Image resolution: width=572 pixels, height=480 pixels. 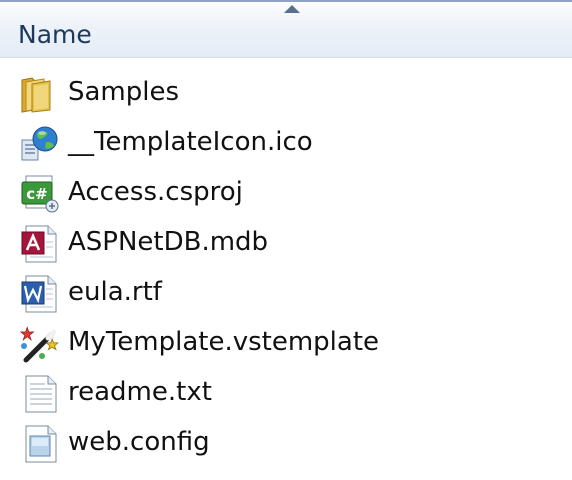 I want to click on file-name: ASPNetDB.mdb, so click(x=168, y=242).